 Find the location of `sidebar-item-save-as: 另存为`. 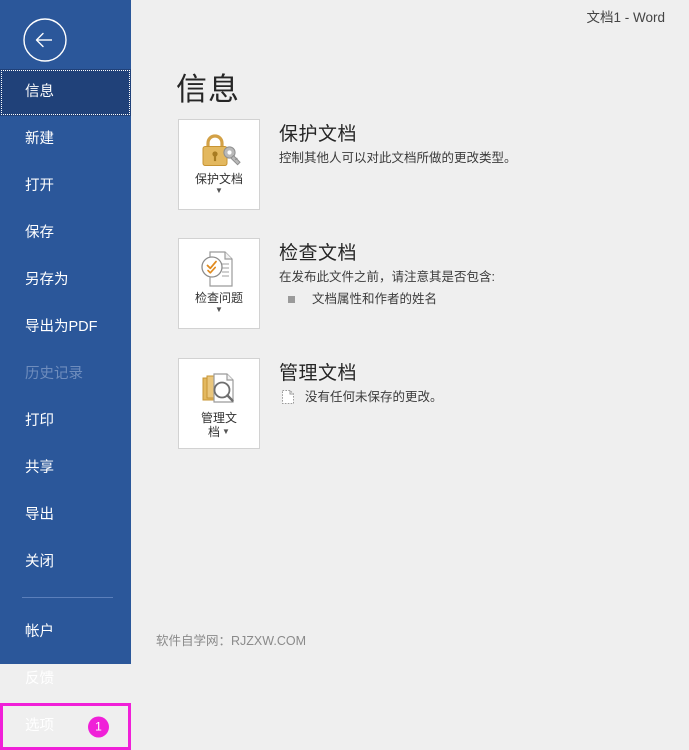

sidebar-item-save-as: 另存为 is located at coordinates (65, 280).